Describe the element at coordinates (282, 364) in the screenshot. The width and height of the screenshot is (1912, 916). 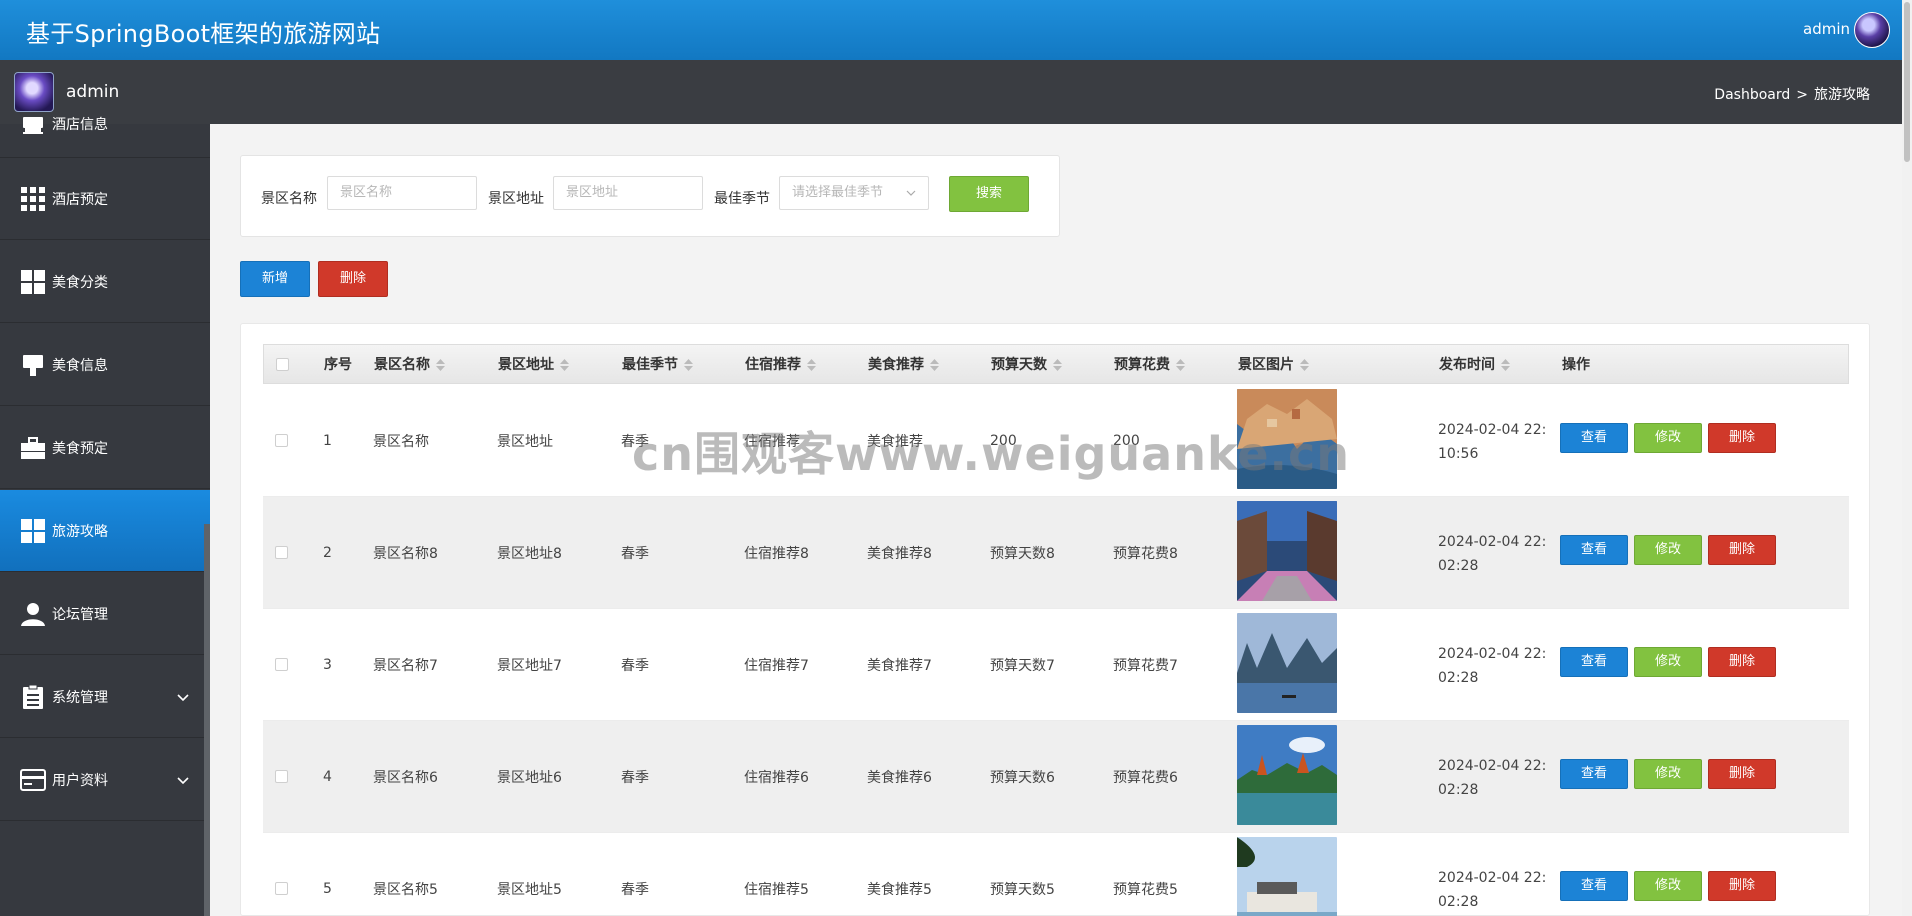
I see `select-all-checkbox` at that location.